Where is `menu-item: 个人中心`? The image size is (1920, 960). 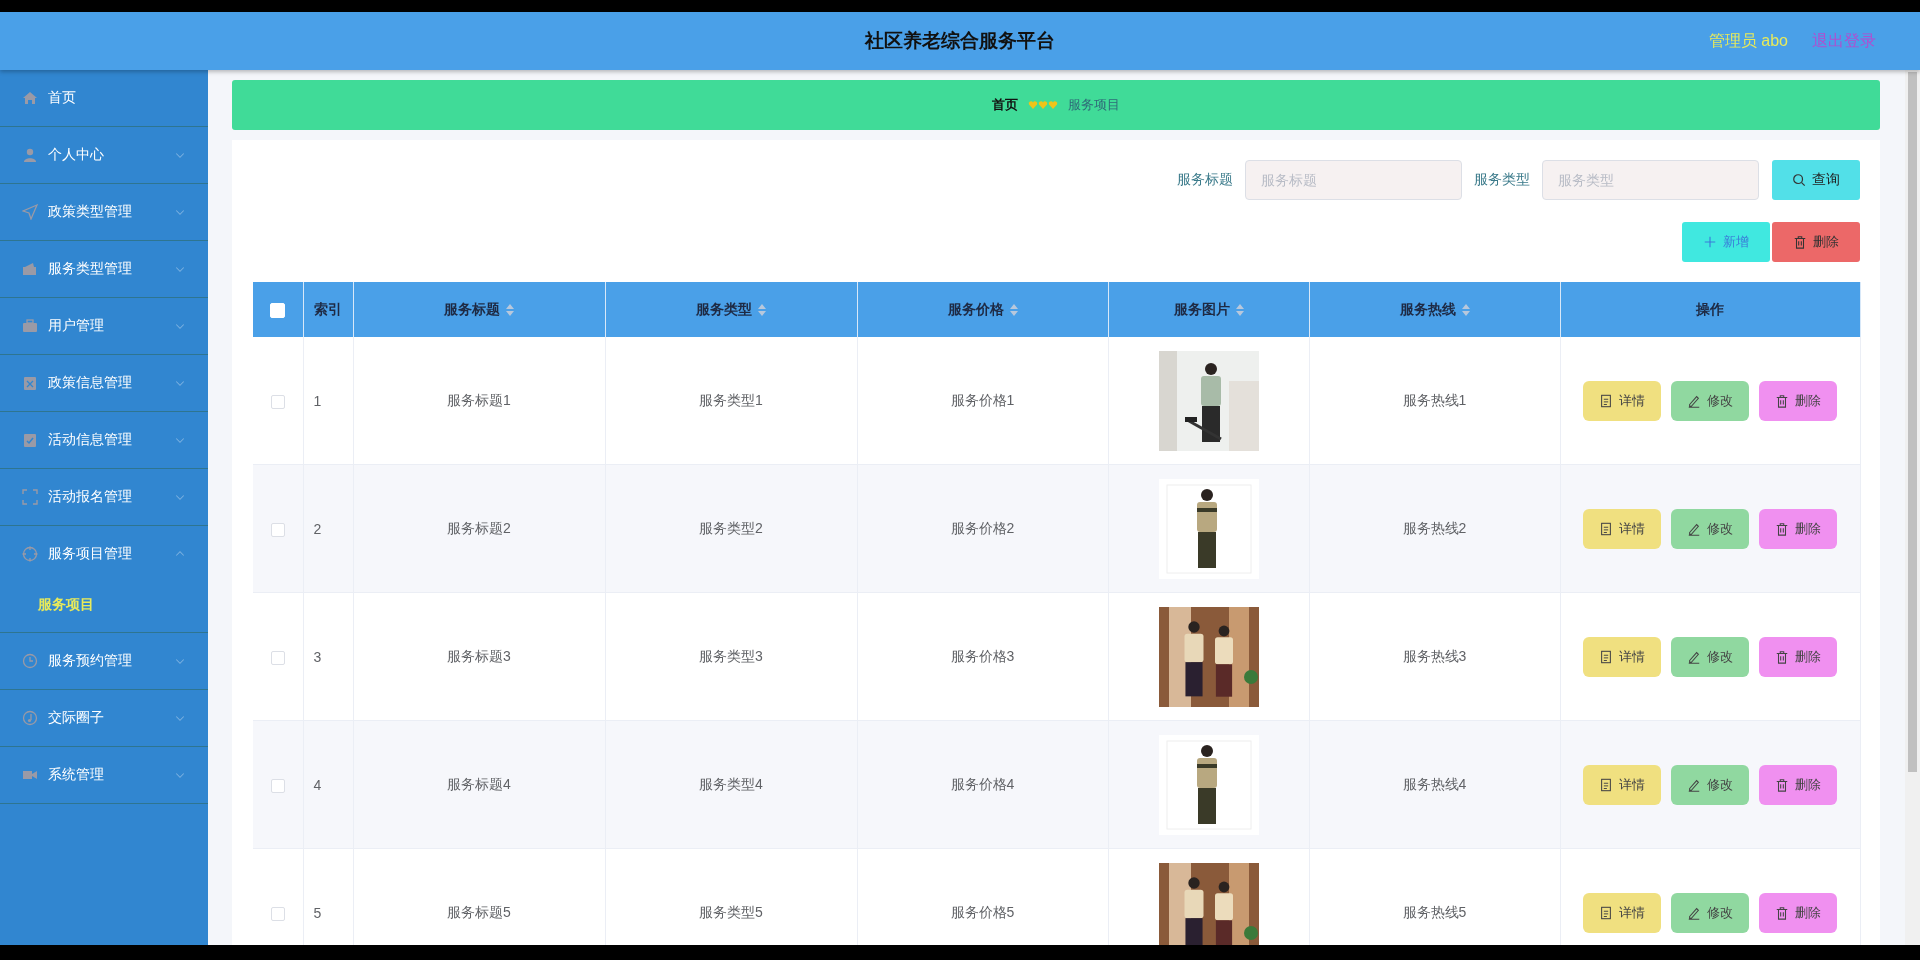 menu-item: 个人中心 is located at coordinates (104, 155).